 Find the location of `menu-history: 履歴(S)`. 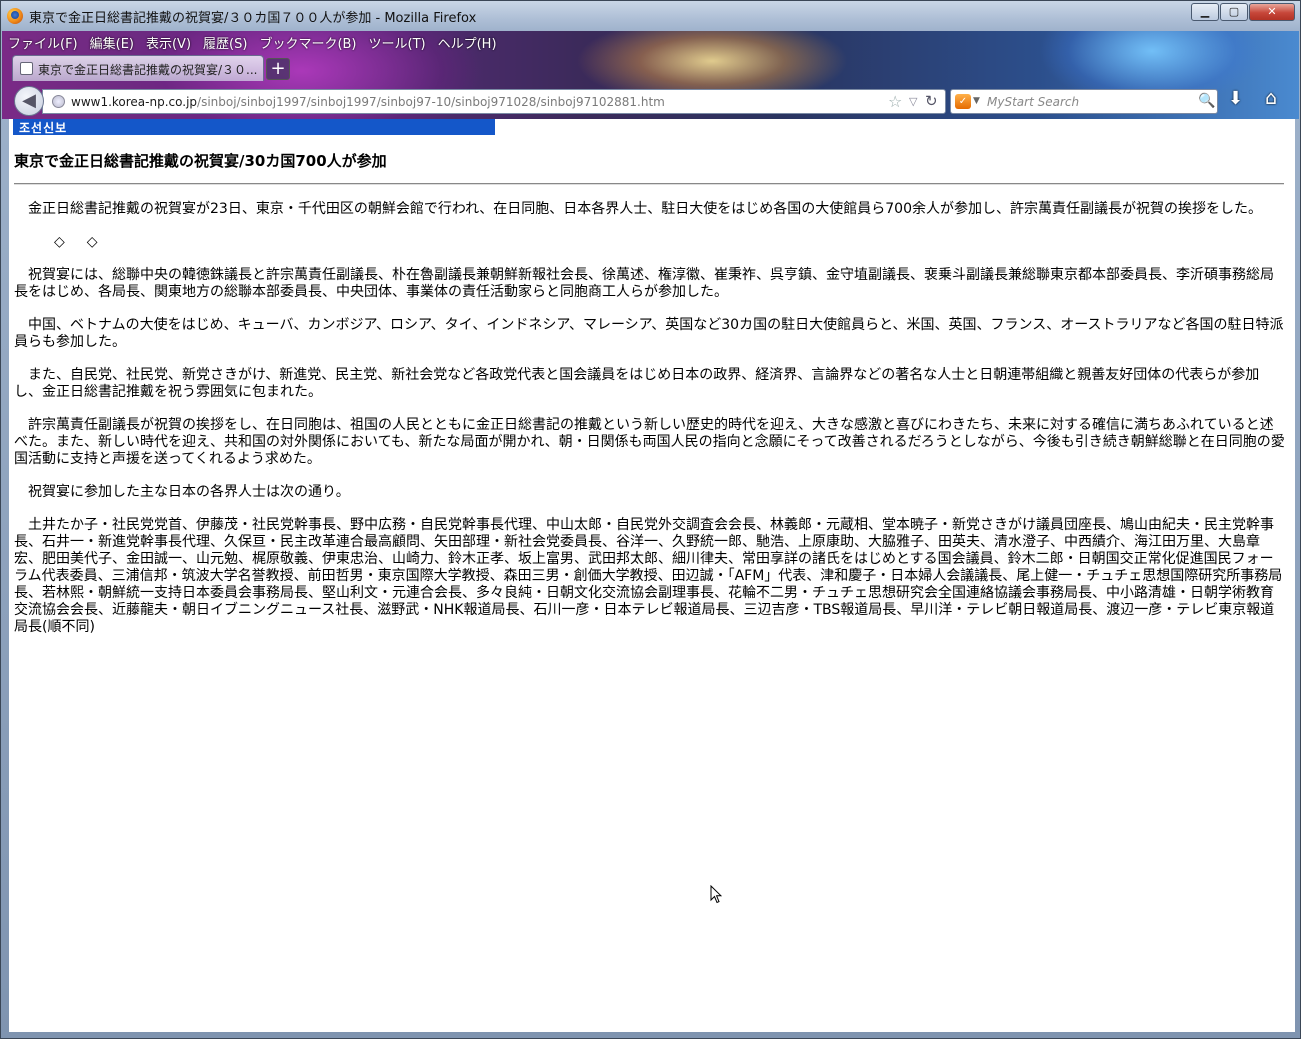

menu-history: 履歴(S) is located at coordinates (225, 42).